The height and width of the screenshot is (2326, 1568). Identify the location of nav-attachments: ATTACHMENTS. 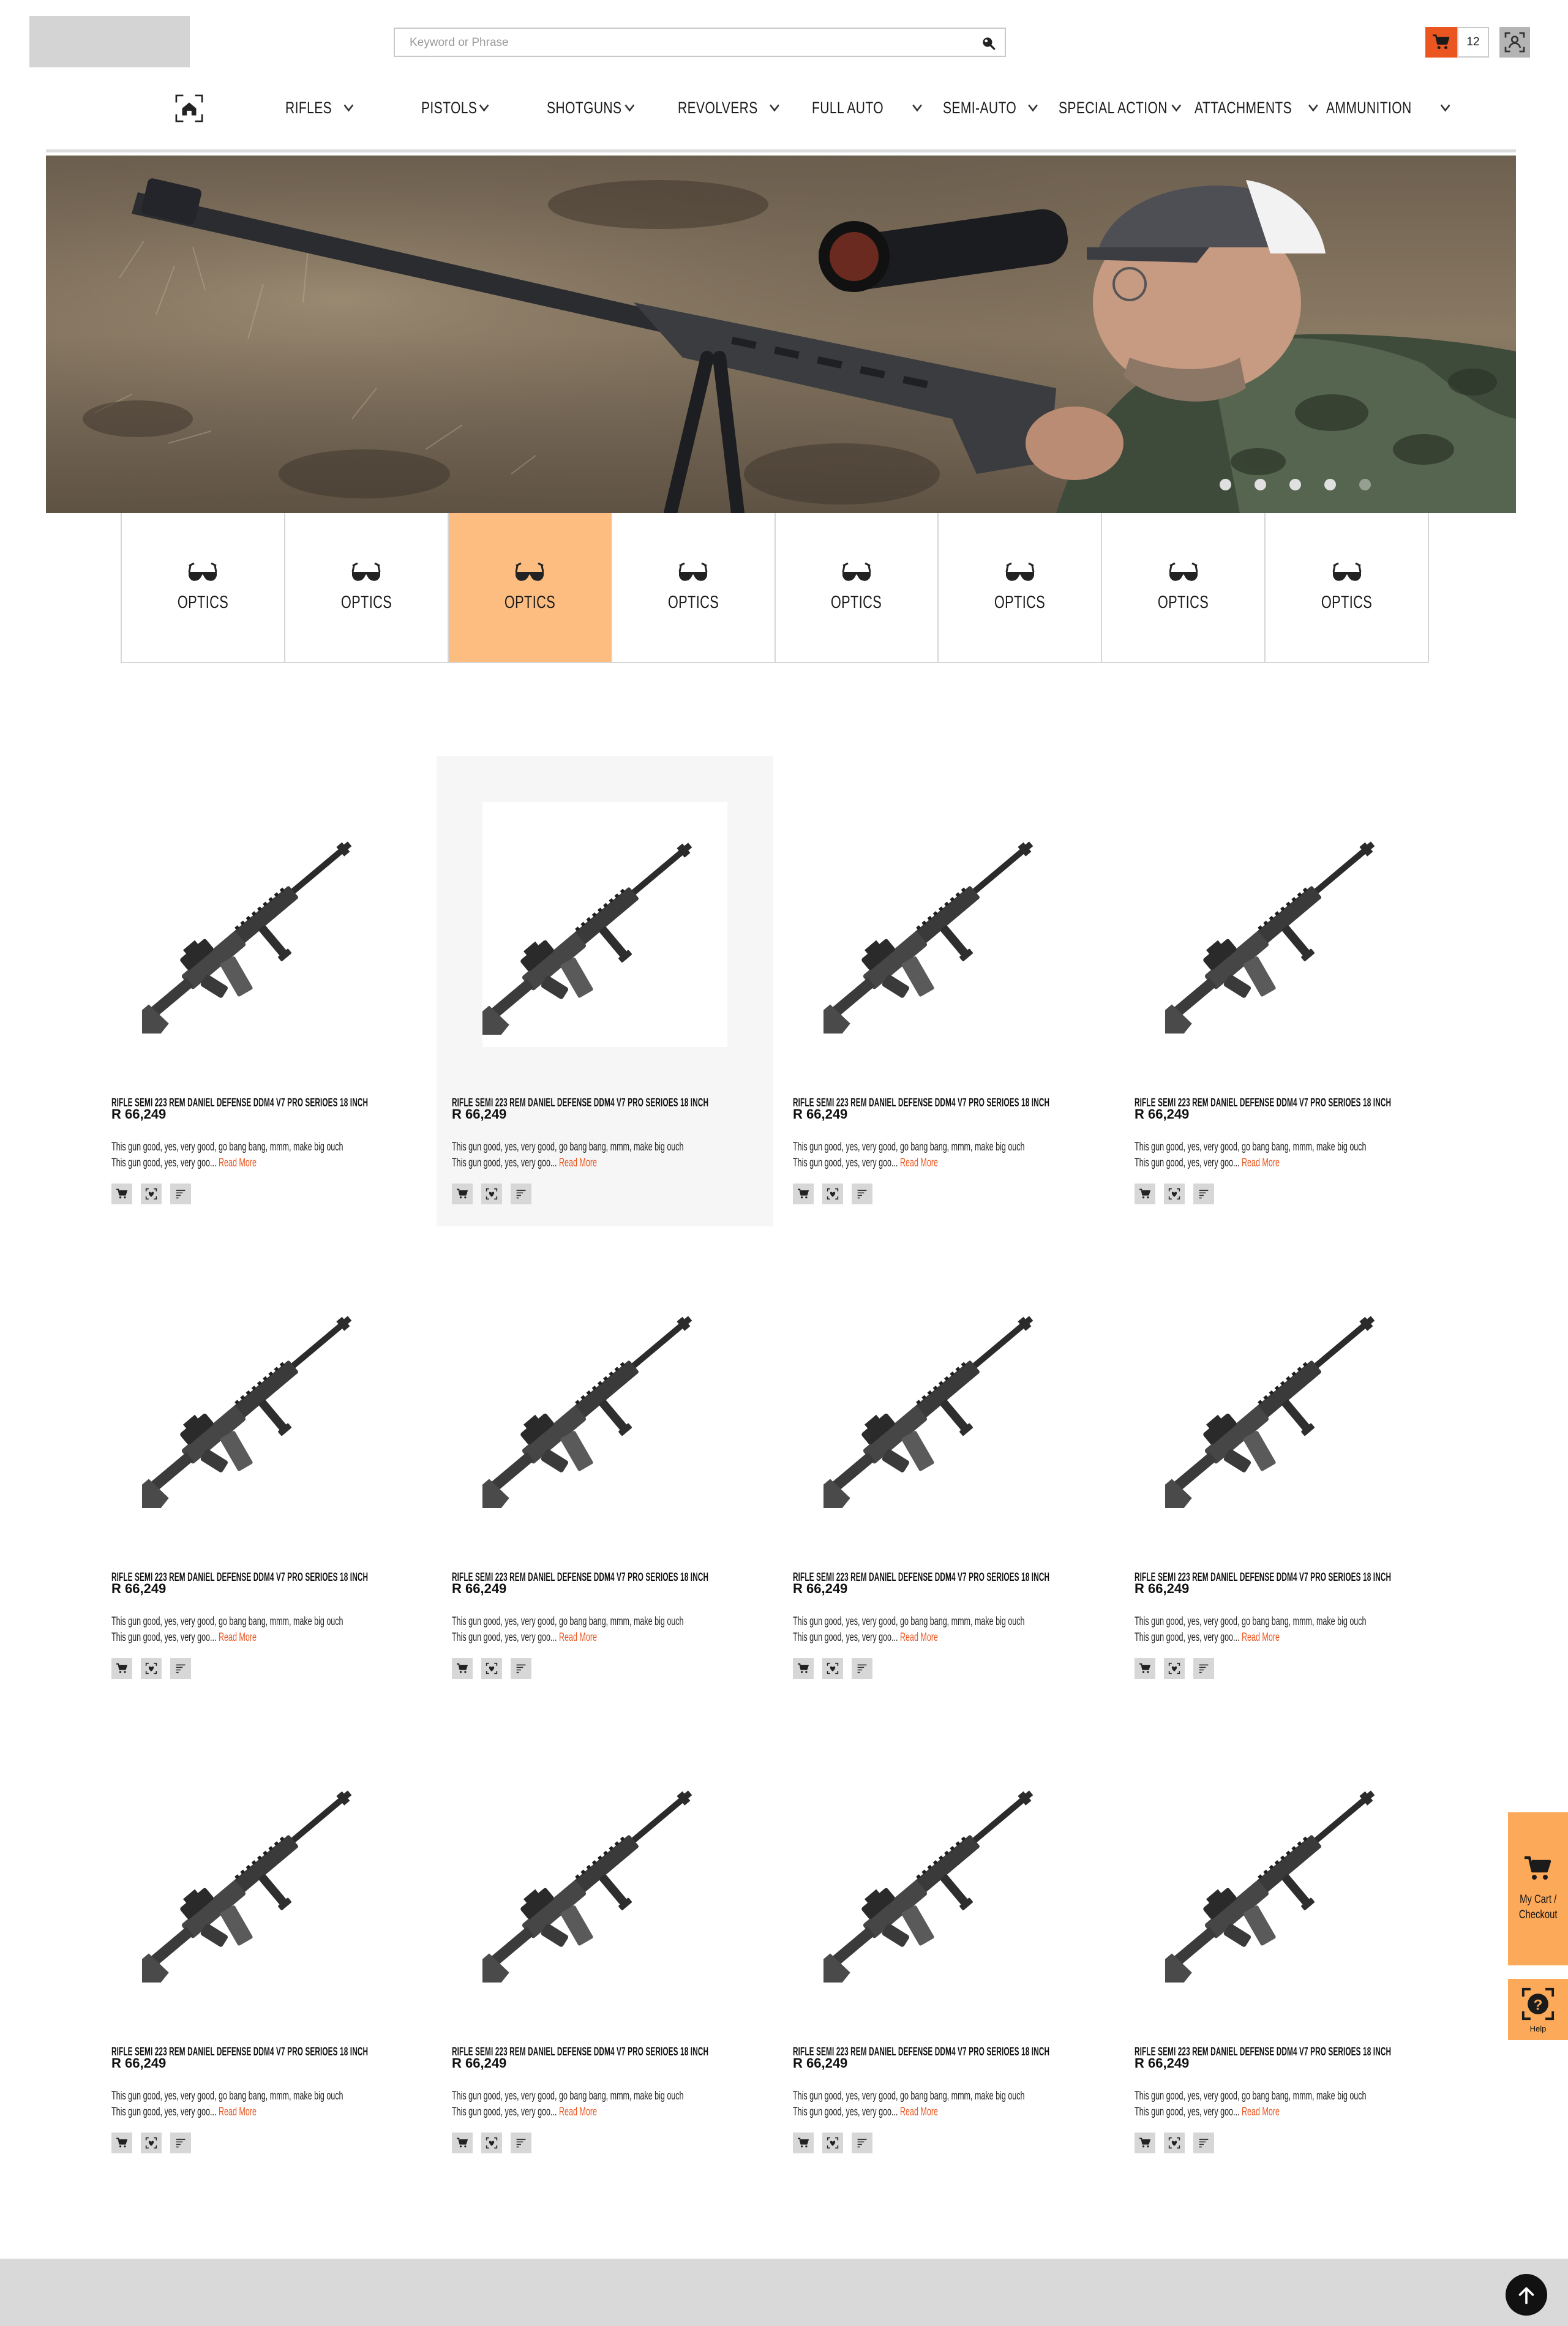
(1257, 108).